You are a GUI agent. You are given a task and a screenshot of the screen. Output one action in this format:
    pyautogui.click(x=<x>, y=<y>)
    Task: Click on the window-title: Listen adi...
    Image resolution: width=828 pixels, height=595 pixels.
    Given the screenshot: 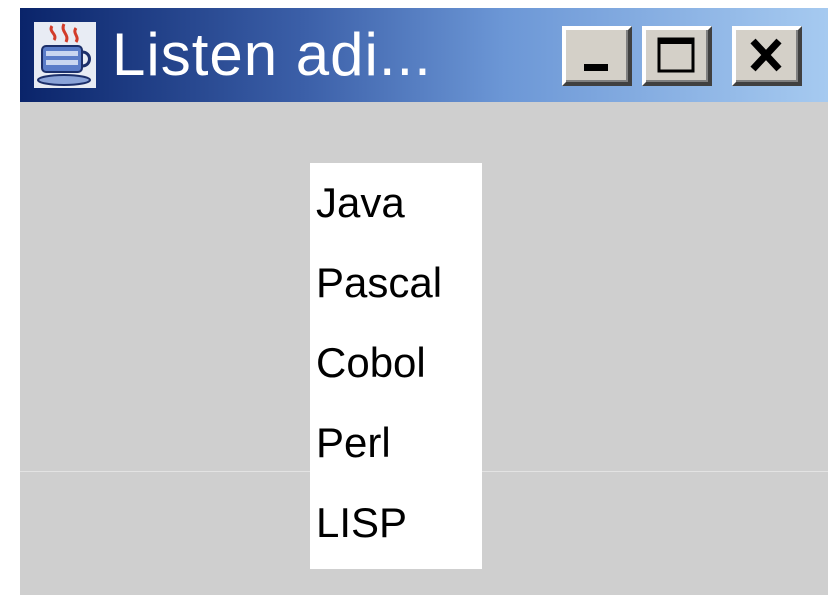 What is the action you would take?
    pyautogui.click(x=272, y=54)
    